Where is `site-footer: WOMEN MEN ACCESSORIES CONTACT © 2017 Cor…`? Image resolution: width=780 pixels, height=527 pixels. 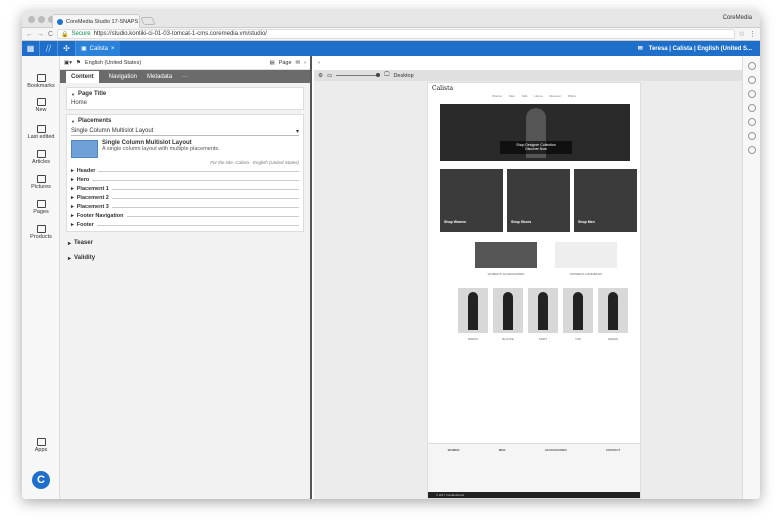
site-footer: WOMEN MEN ACCESSORIES CONTACT © 2017 Cor… is located at coordinates (534, 470).